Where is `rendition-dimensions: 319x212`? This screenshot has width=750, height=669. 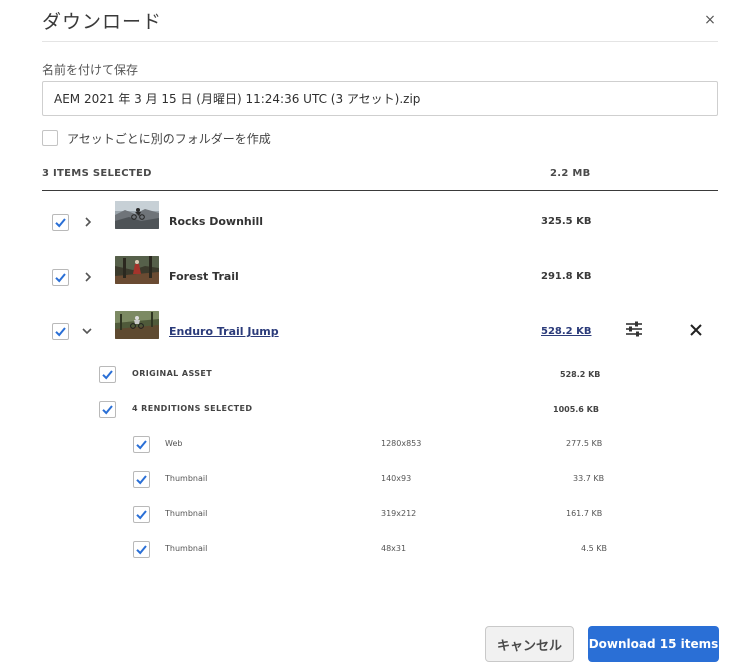
rendition-dimensions: 319x212 is located at coordinates (399, 513).